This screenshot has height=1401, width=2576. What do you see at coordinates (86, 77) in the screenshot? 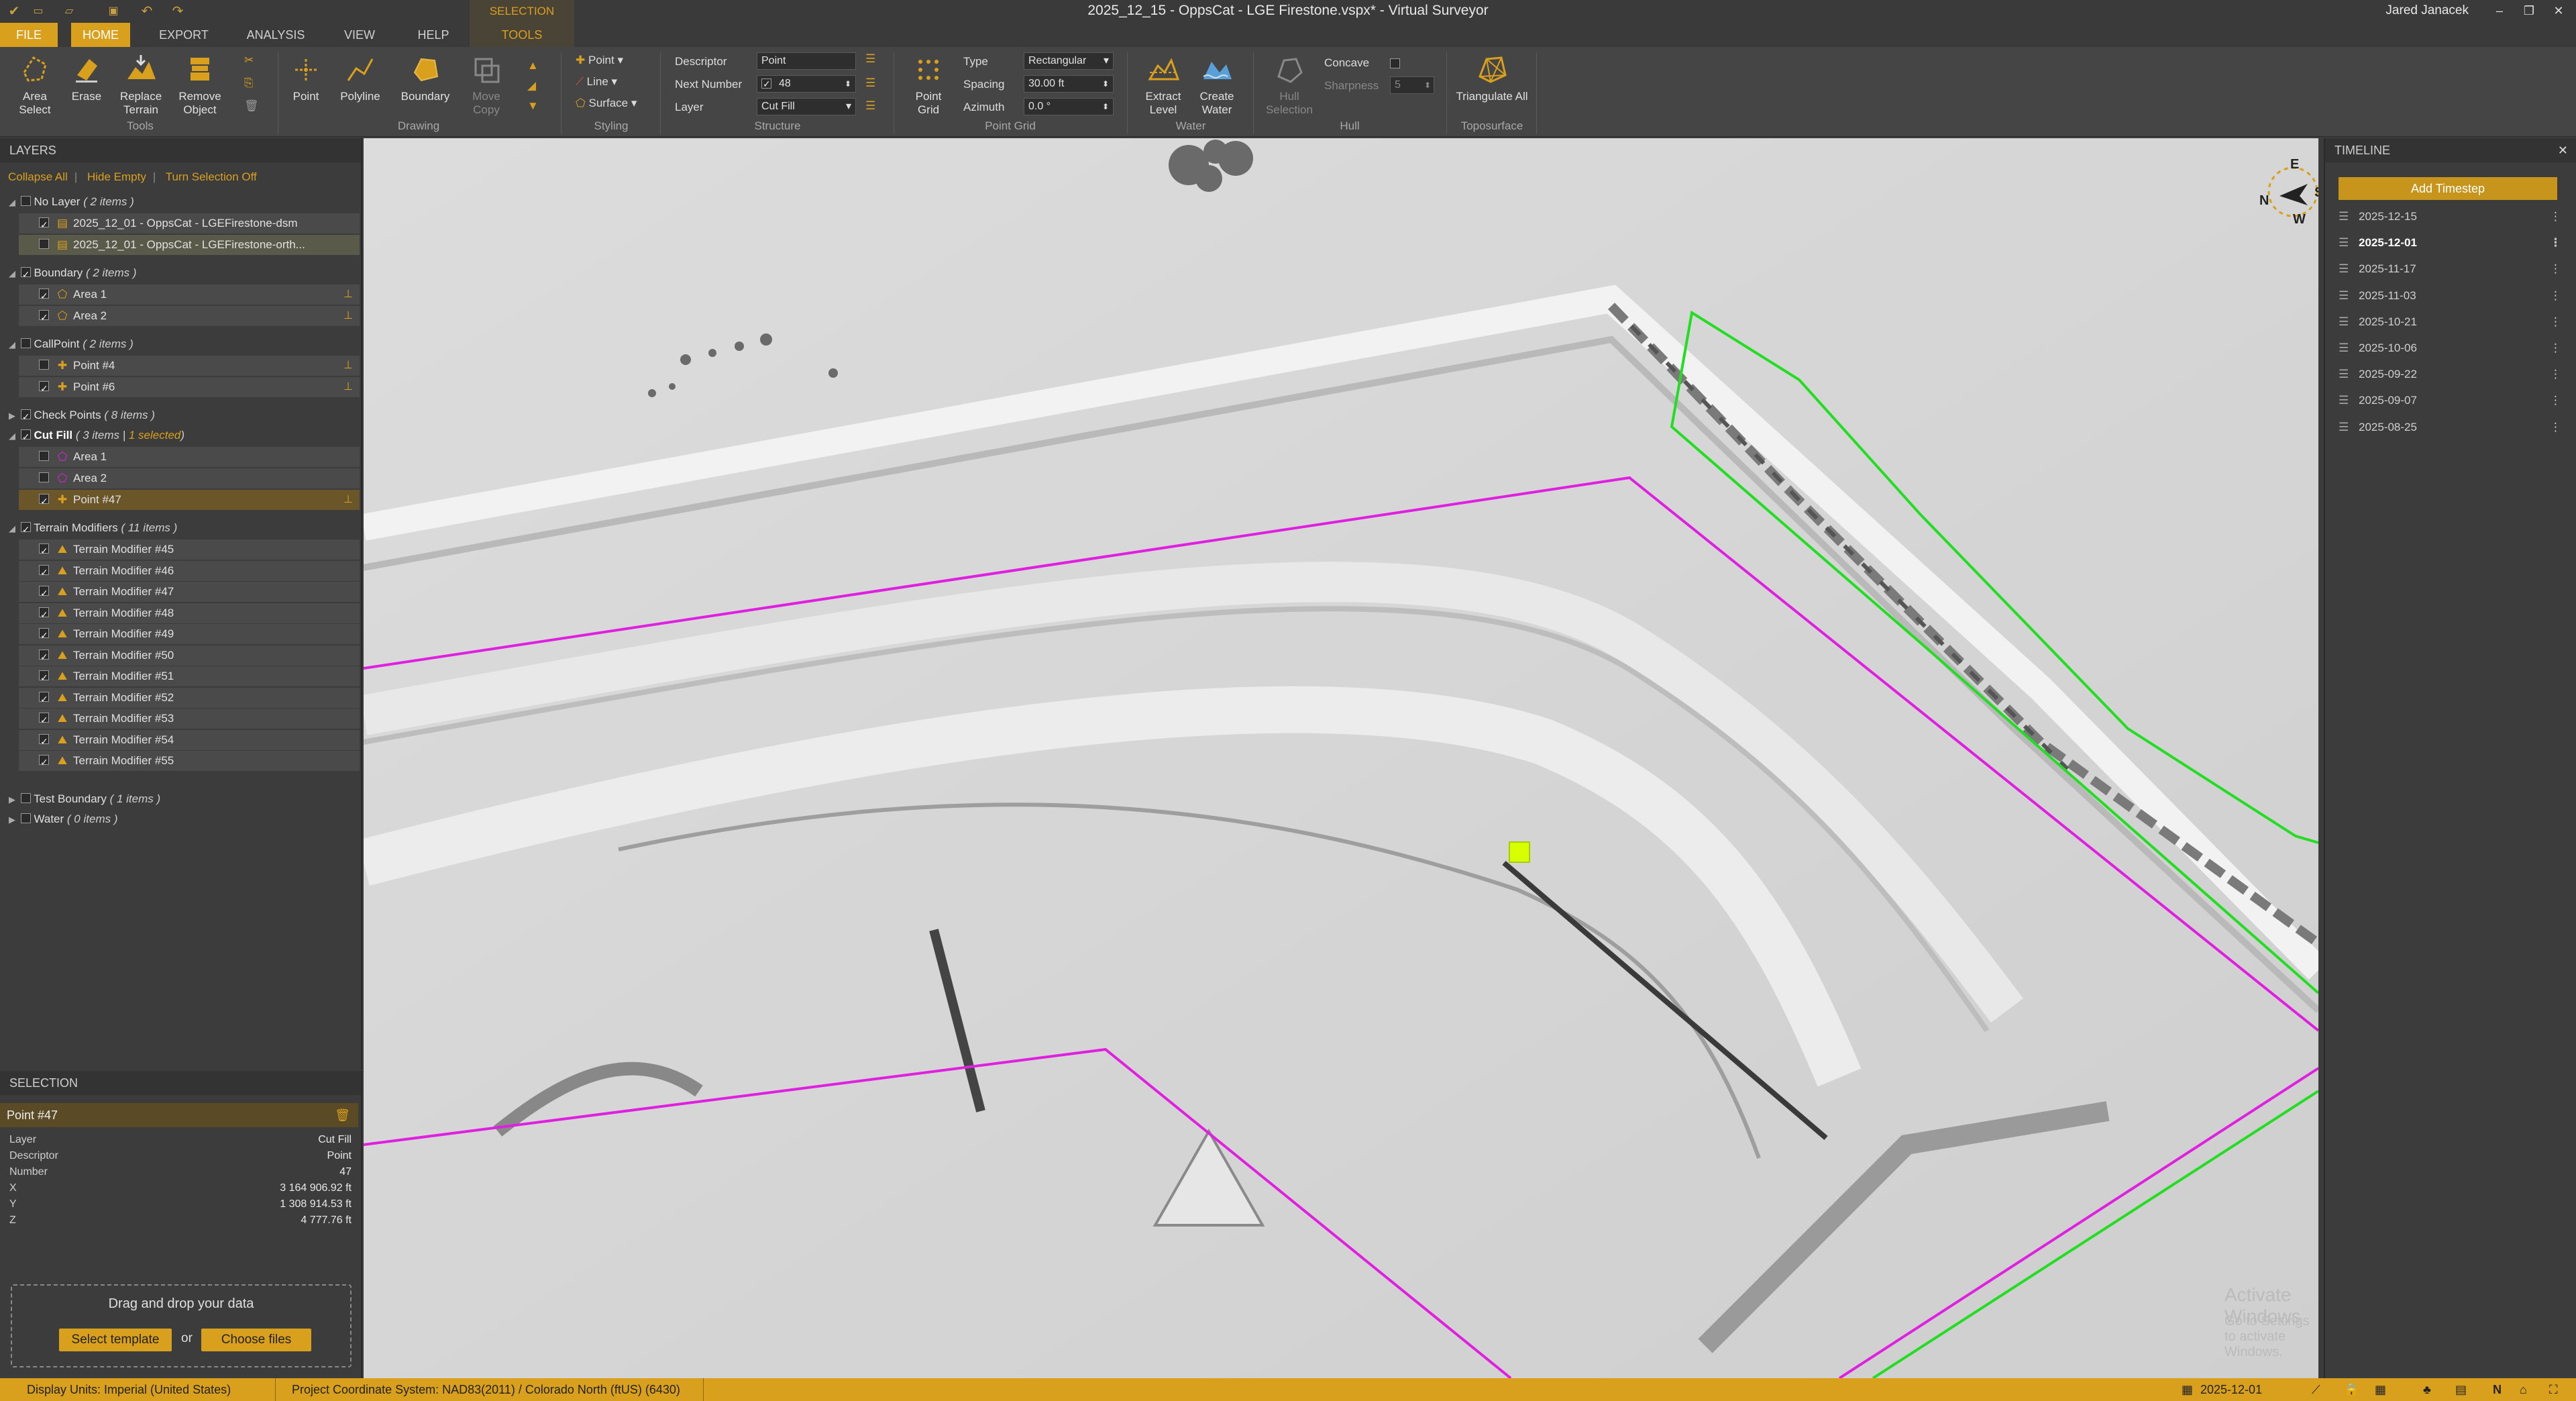
I see `erase-button: Erase` at bounding box center [86, 77].